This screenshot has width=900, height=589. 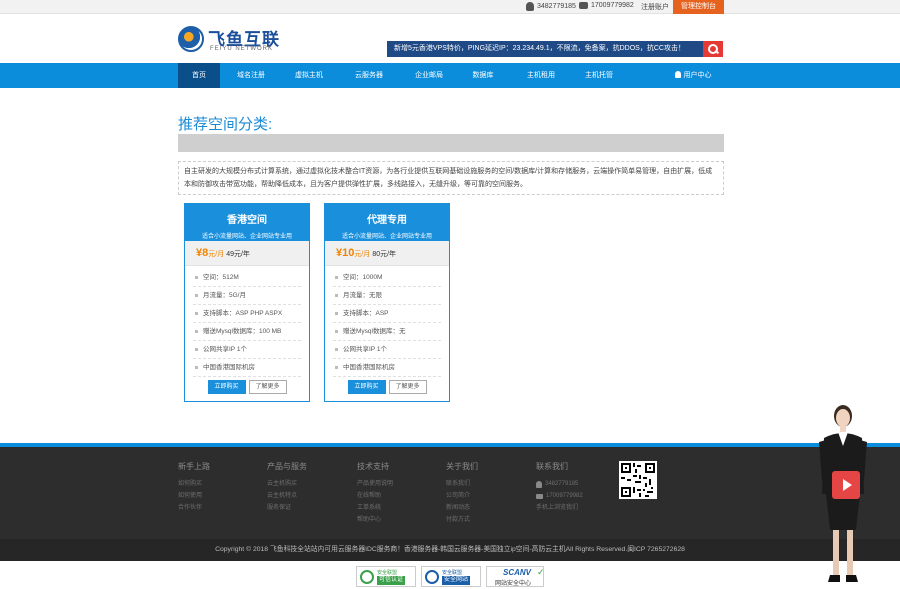 What do you see at coordinates (242, 49) in the screenshot?
I see `logo-text-en: FEIYU NETWORK` at bounding box center [242, 49].